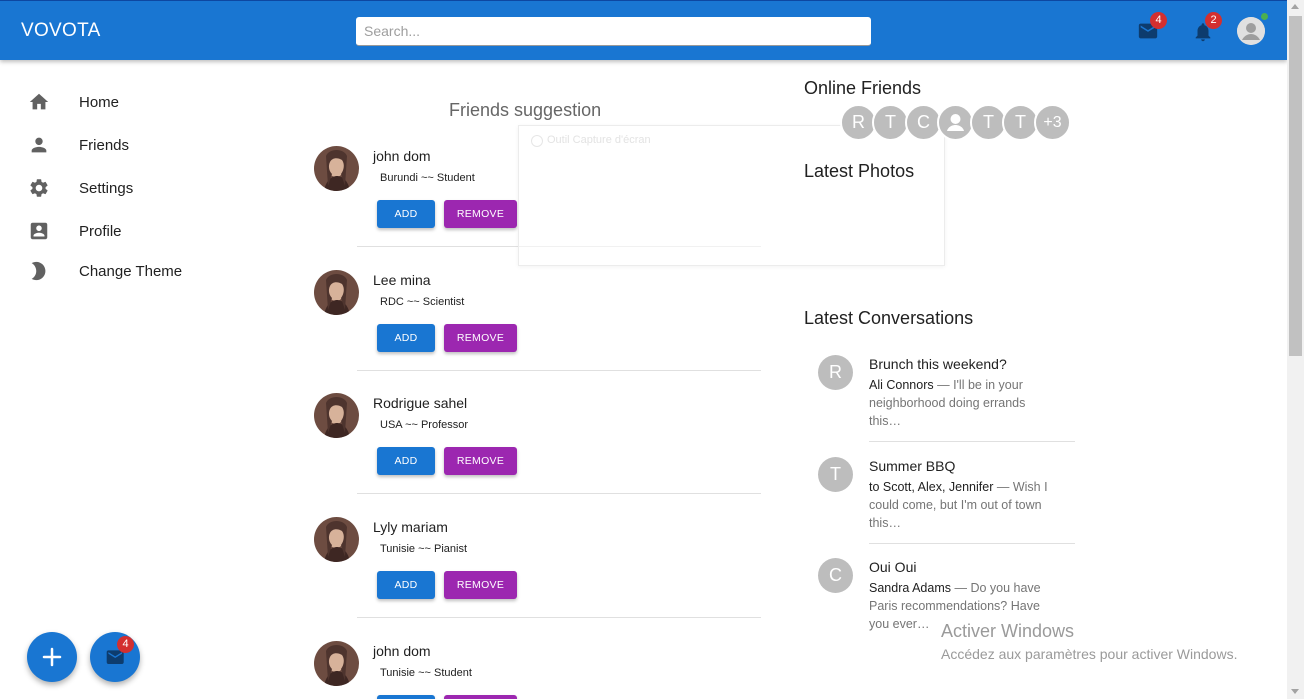 The height and width of the screenshot is (699, 1304). Describe the element at coordinates (420, 403) in the screenshot. I see `friend-name: Rodrigue sahel` at that location.